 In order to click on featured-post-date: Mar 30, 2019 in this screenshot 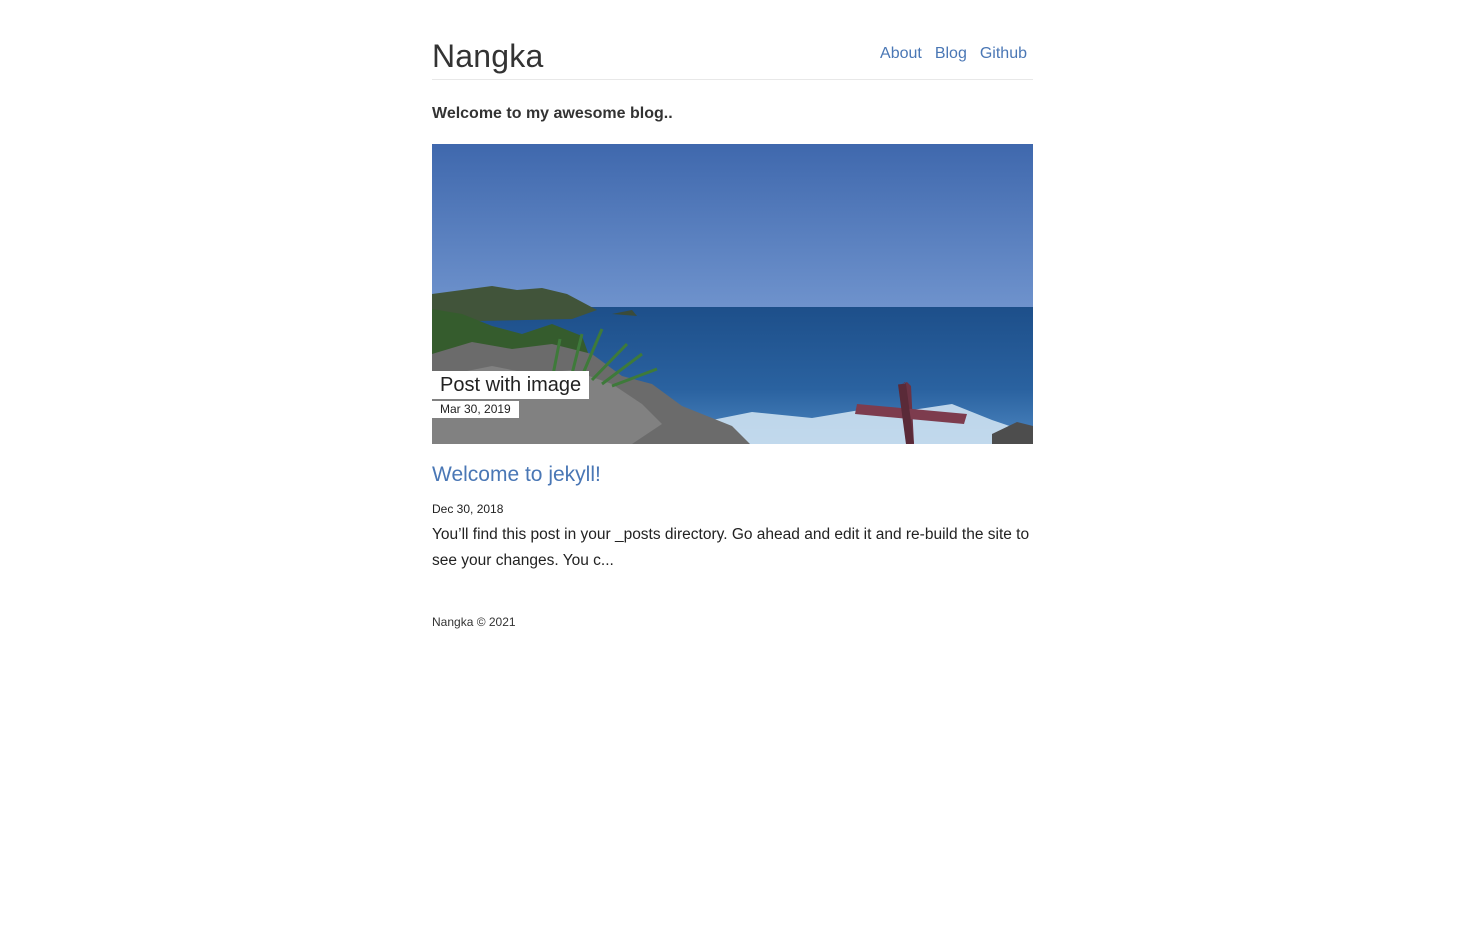, I will do `click(475, 409)`.